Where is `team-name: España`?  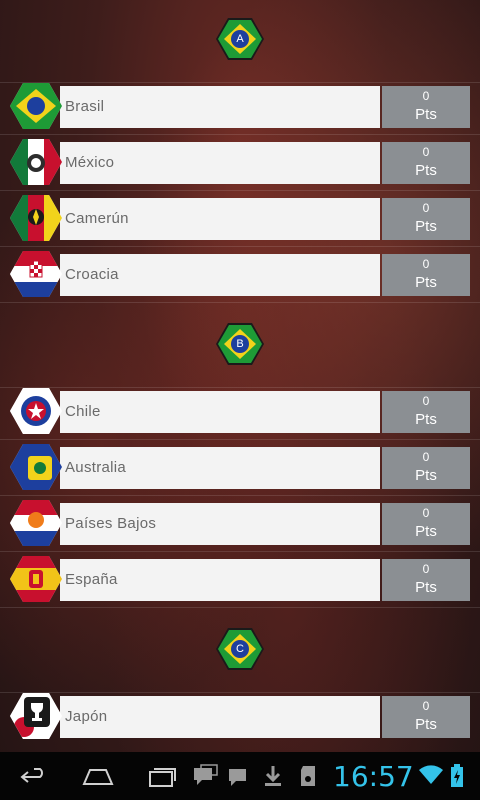 team-name: España is located at coordinates (91, 579).